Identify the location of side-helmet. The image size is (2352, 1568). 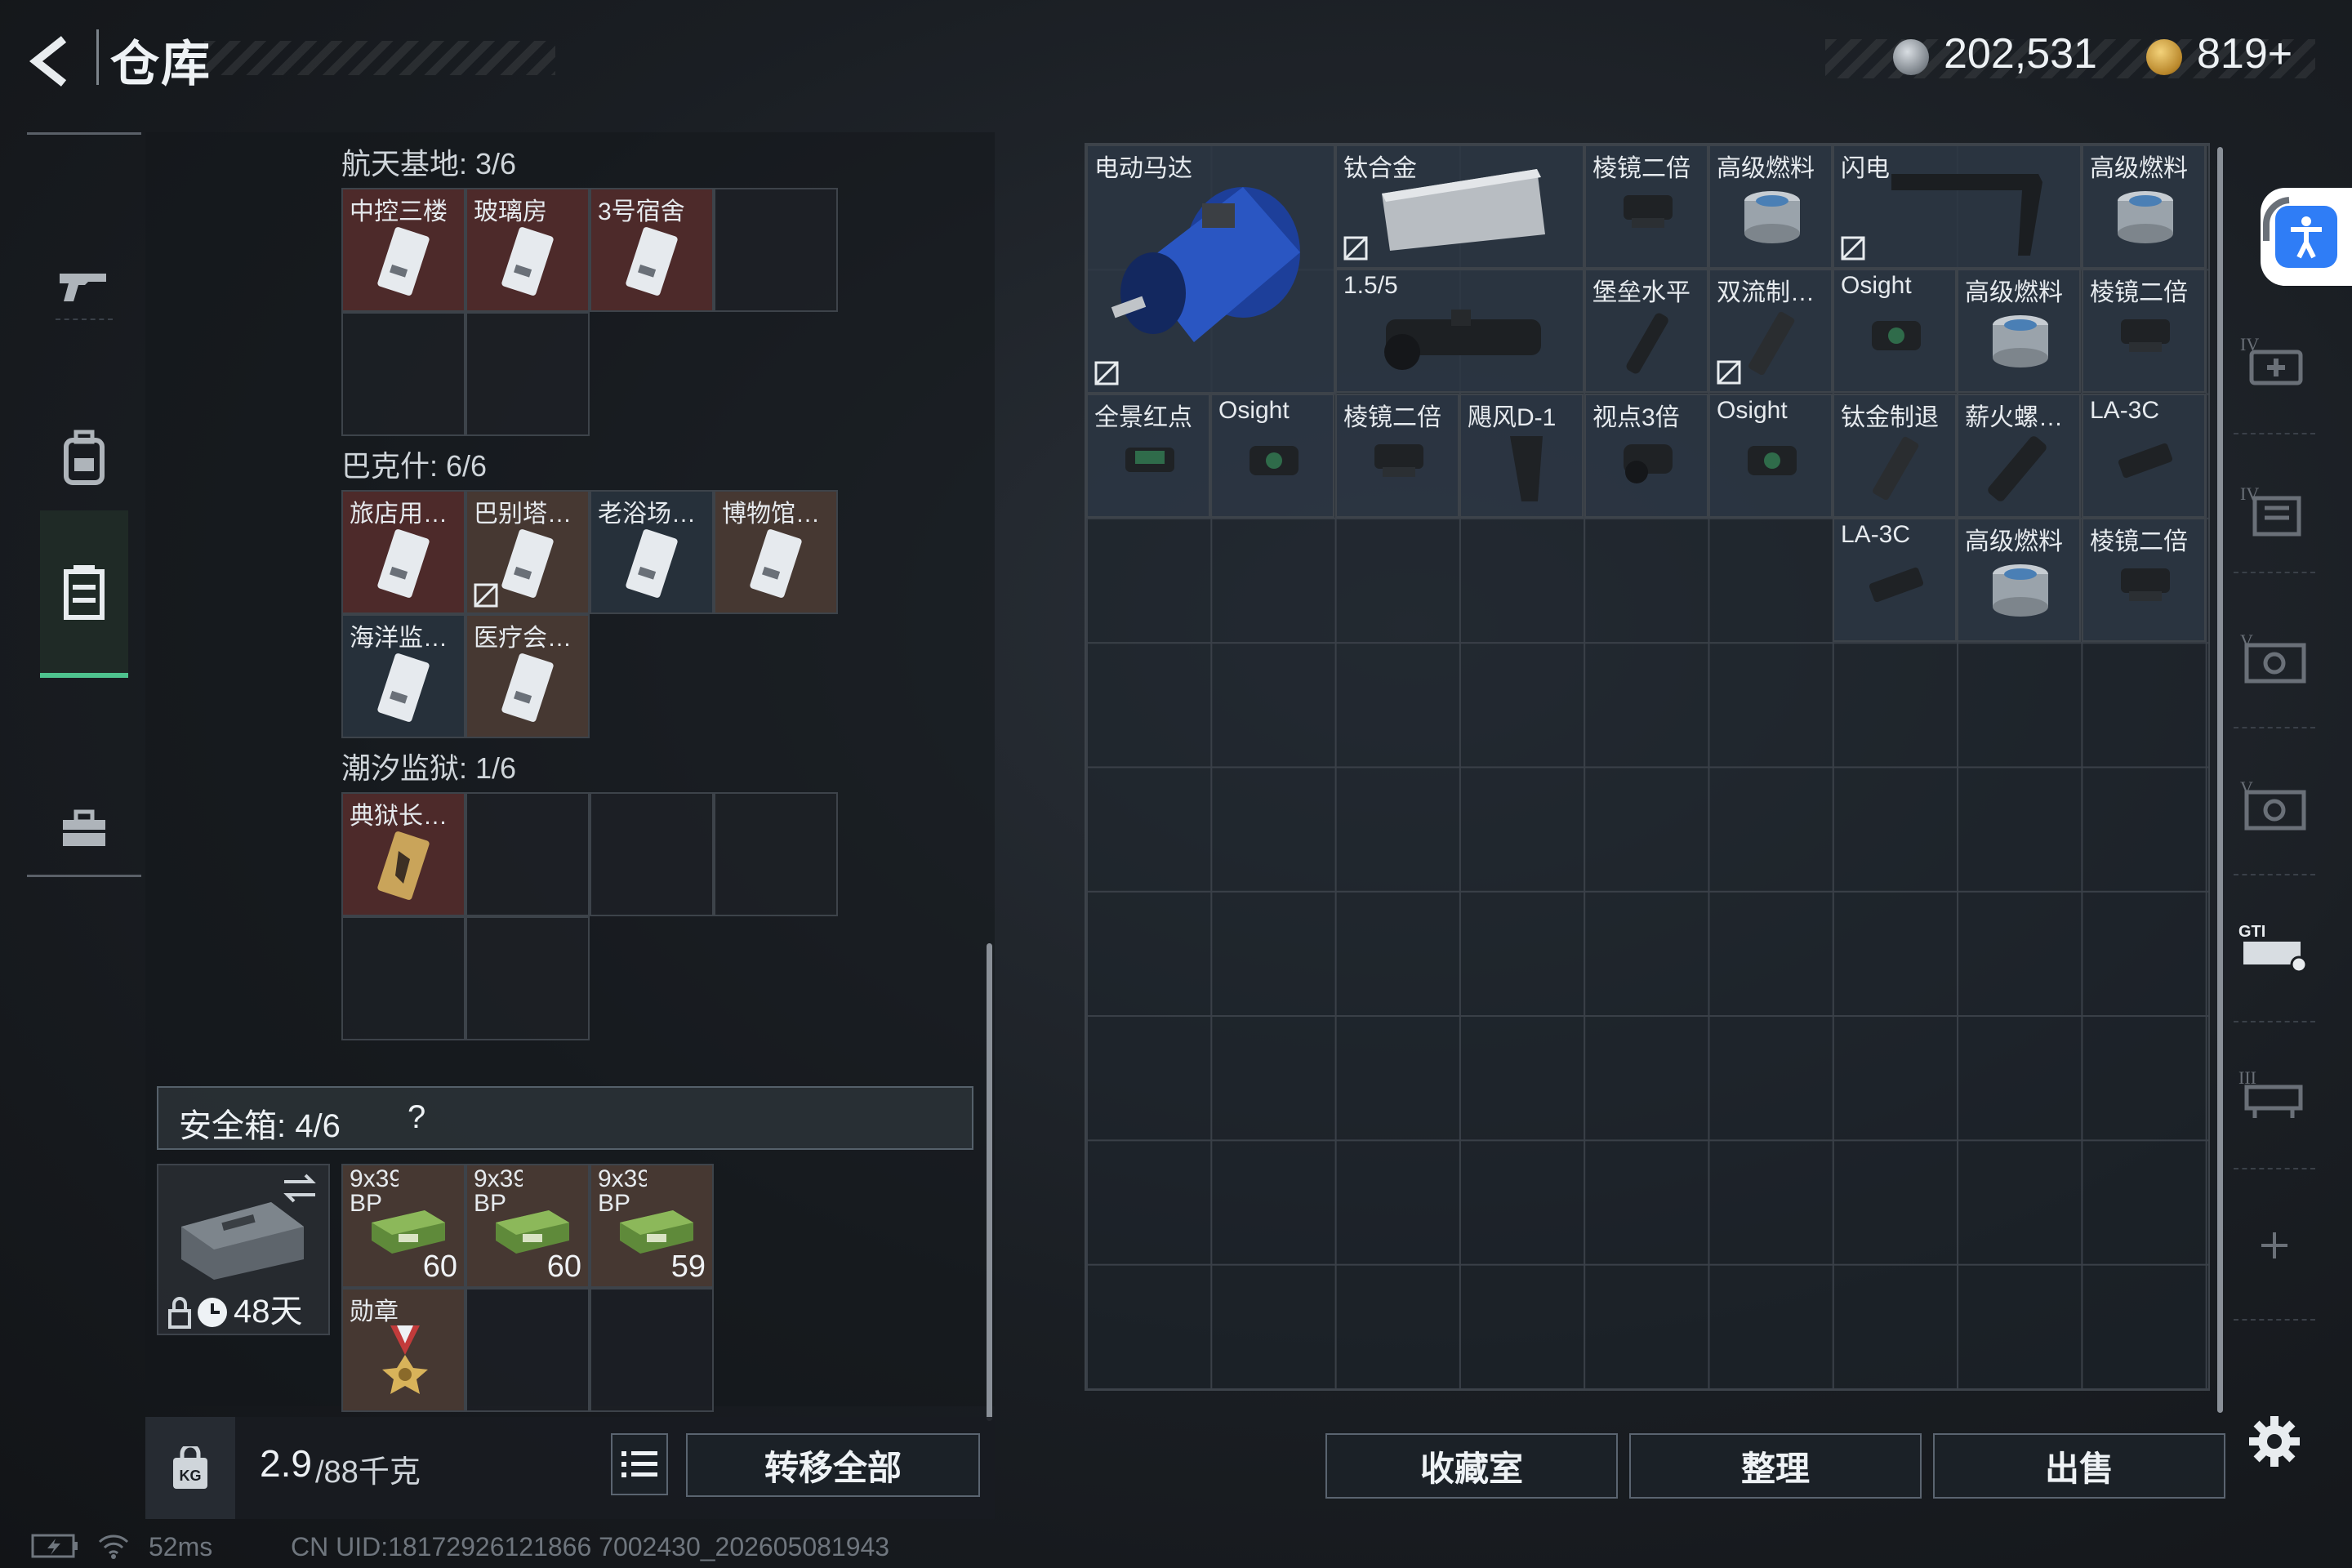
(2274, 220).